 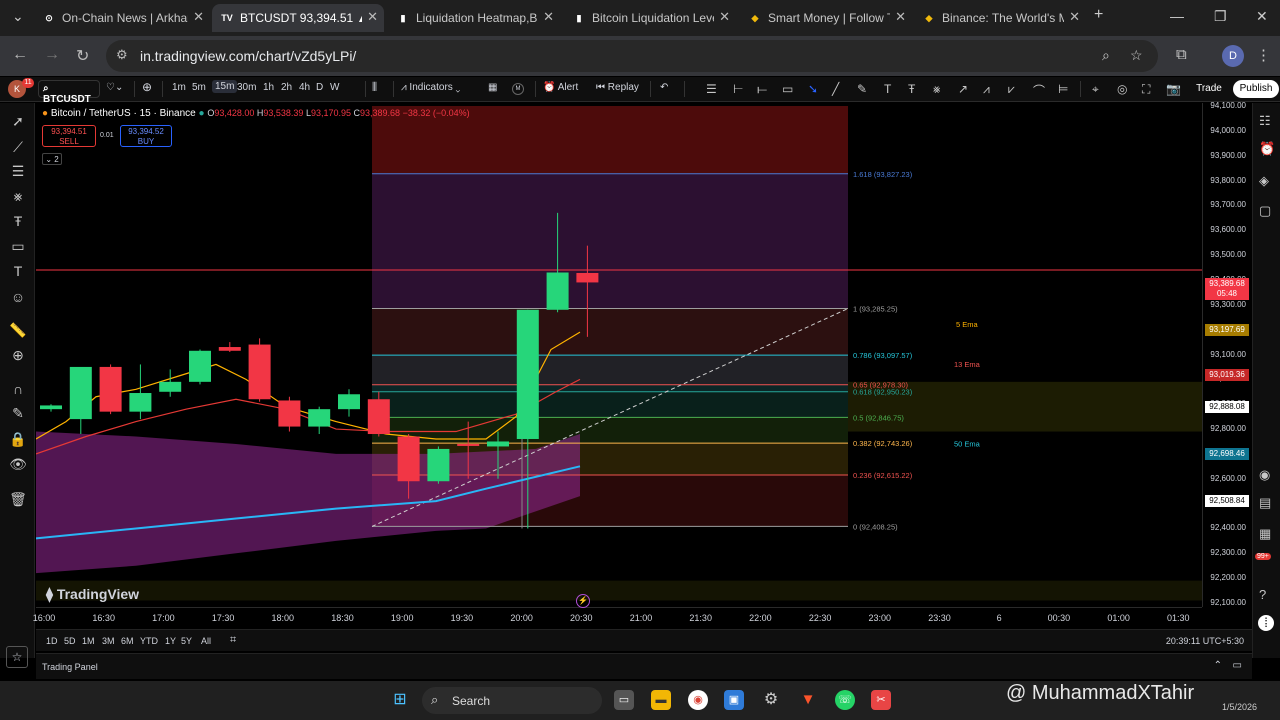 What do you see at coordinates (18, 196) in the screenshot?
I see `pattern-icon: ⨳` at bounding box center [18, 196].